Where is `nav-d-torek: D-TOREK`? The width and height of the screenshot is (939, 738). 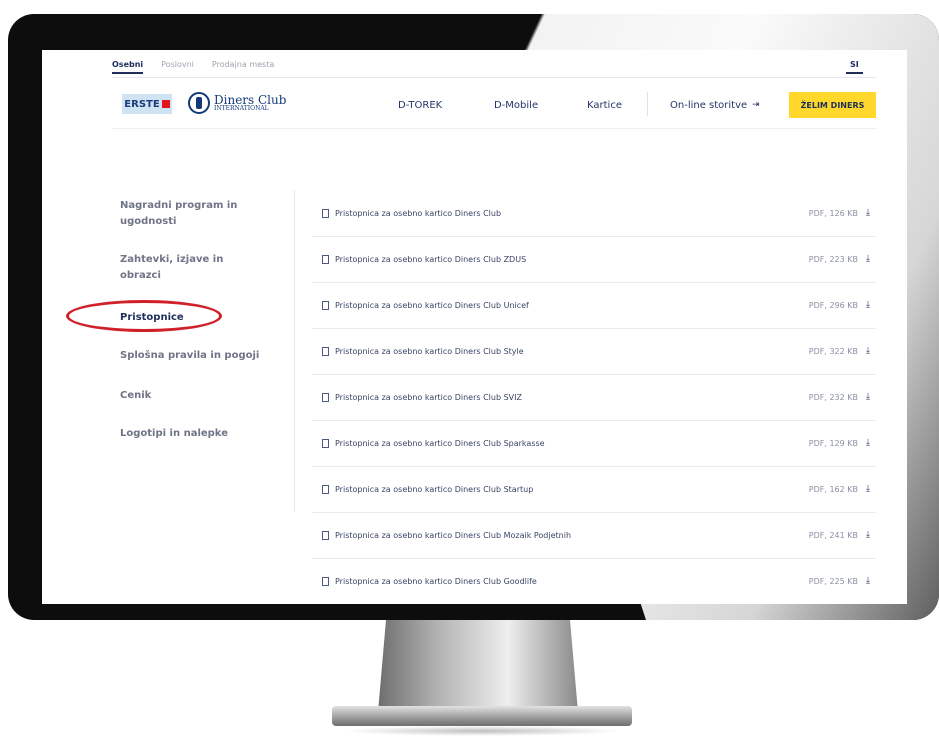
nav-d-torek: D-TOREK is located at coordinates (420, 105).